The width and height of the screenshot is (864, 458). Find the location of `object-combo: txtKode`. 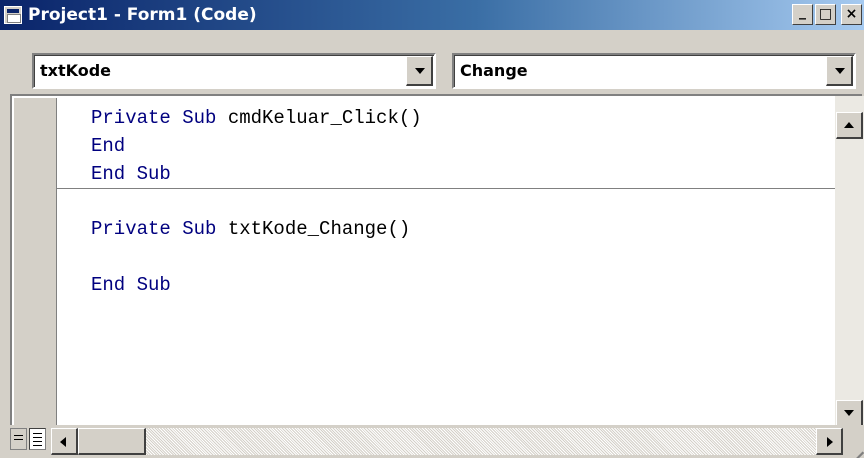

object-combo: txtKode is located at coordinates (234, 71).